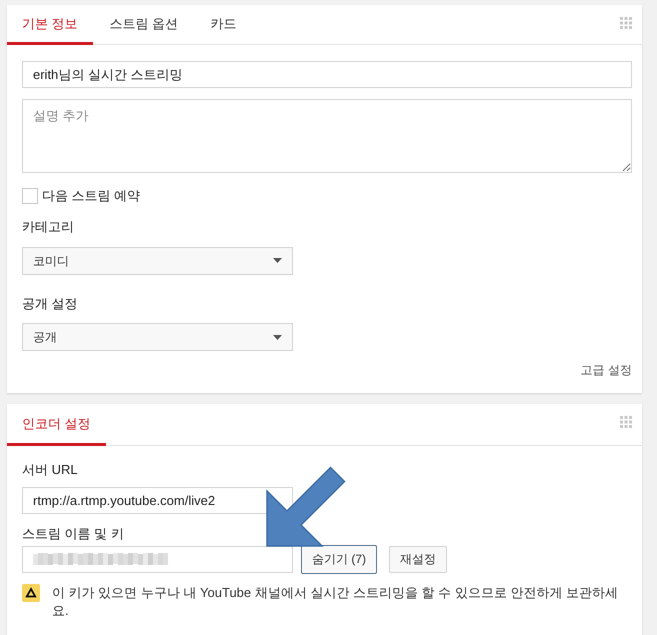  What do you see at coordinates (327, 136) in the screenshot?
I see `description-field: 설명 추가` at bounding box center [327, 136].